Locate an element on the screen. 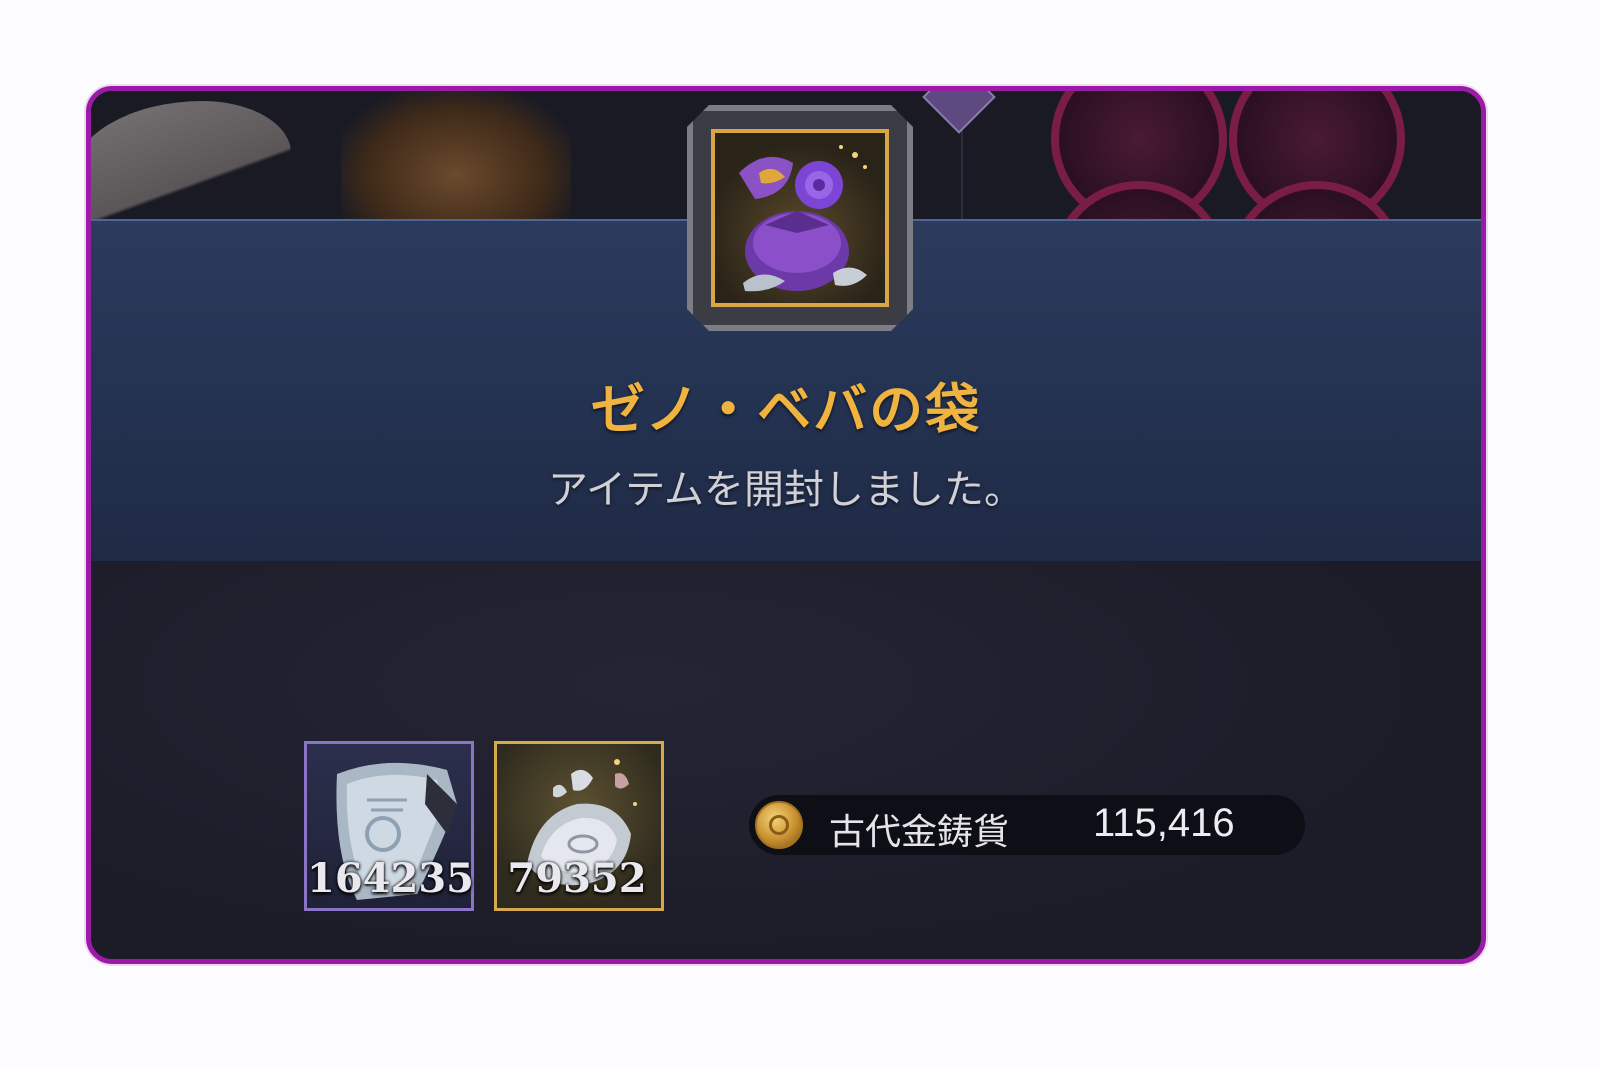 The width and height of the screenshot is (1600, 1067). gold-coin-icon is located at coordinates (779, 825).